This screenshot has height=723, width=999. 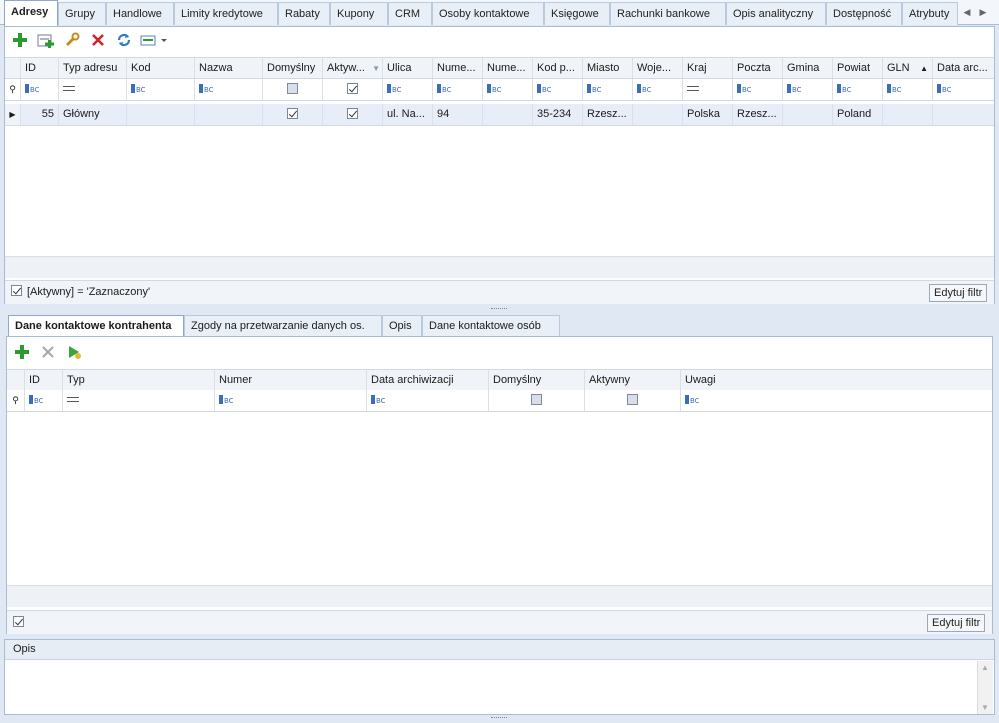 What do you see at coordinates (499, 718) in the screenshot?
I see `bottom-splitter-grip` at bounding box center [499, 718].